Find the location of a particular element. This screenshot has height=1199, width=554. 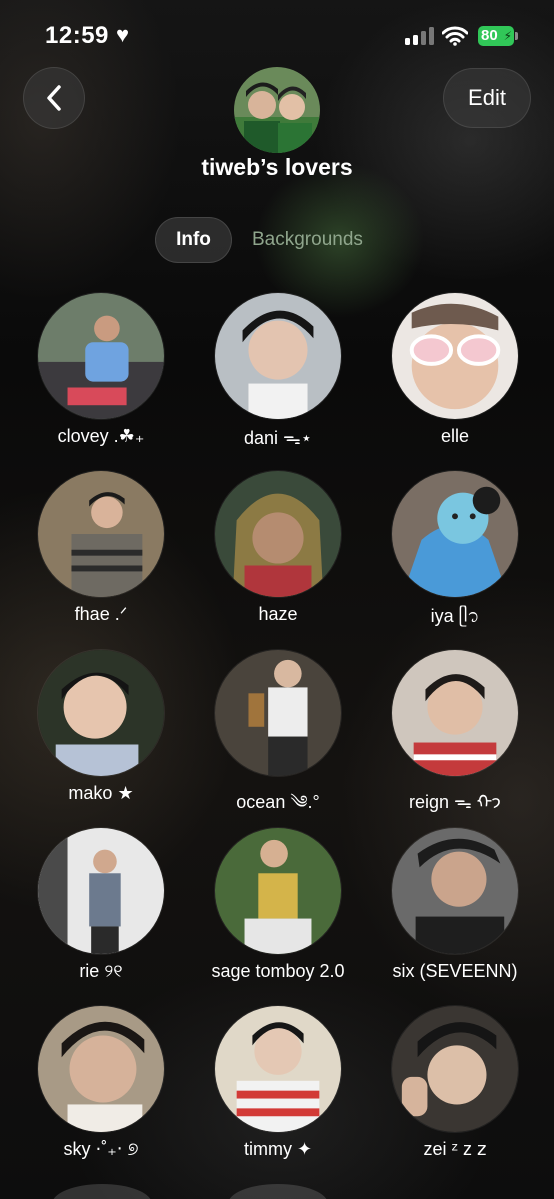

member-name: iya ᥫ᭡ is located at coordinates (455, 616).